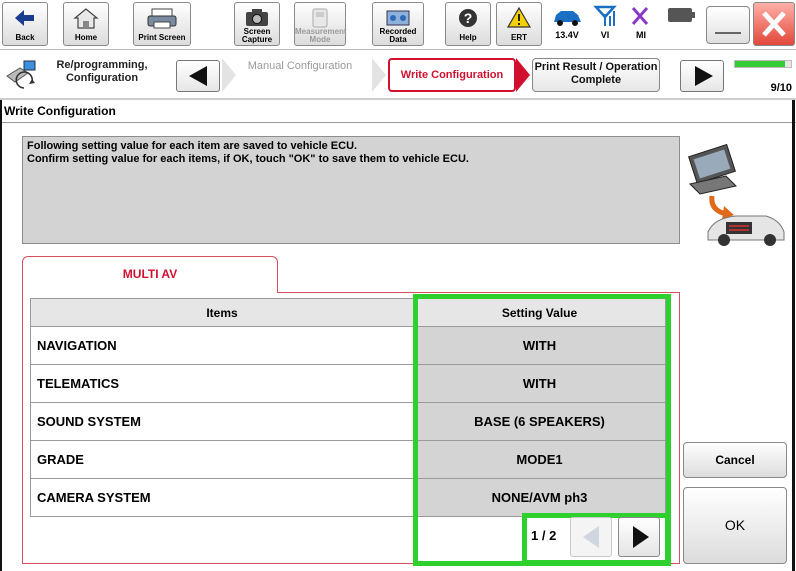 The height and width of the screenshot is (571, 796). Describe the element at coordinates (222, 312) in the screenshot. I see `column-header-items: Items` at that location.